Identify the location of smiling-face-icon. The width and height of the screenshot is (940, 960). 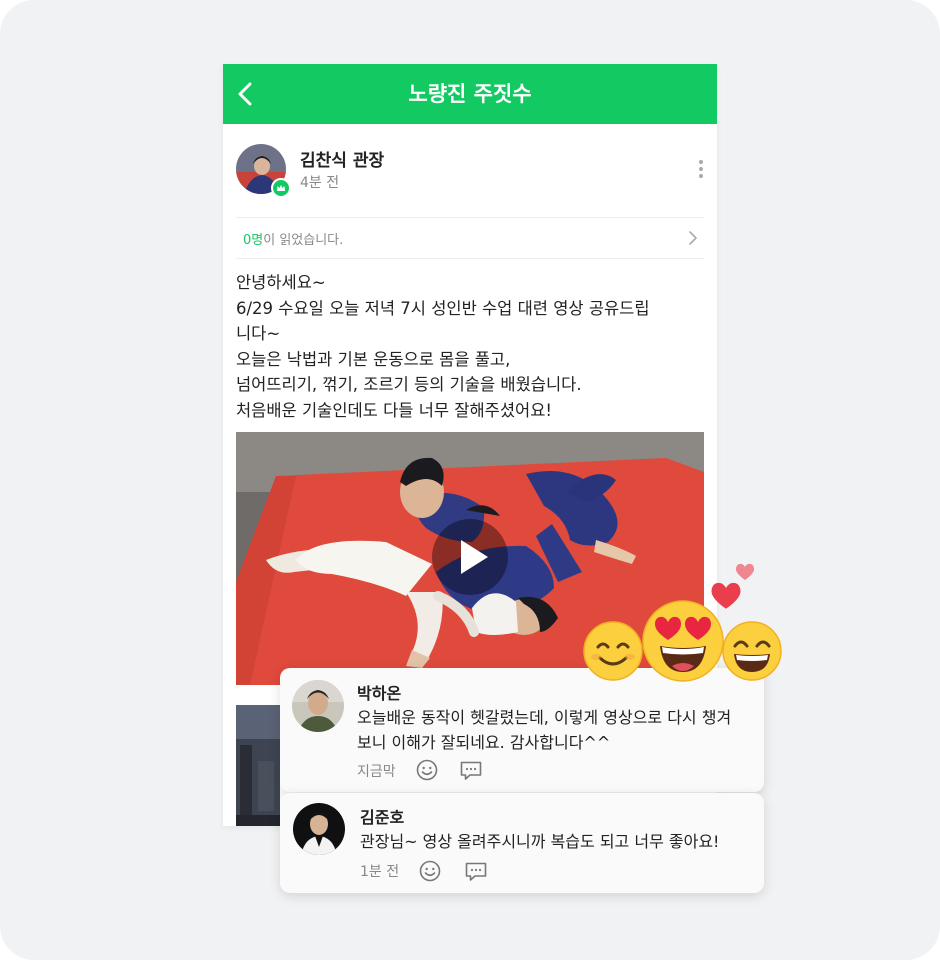
(613, 651).